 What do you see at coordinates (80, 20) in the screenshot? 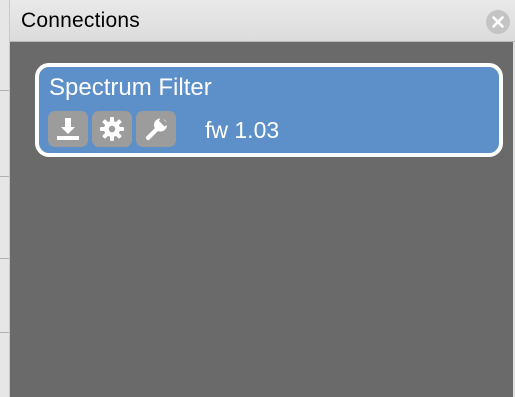
I see `window-title: Connections` at bounding box center [80, 20].